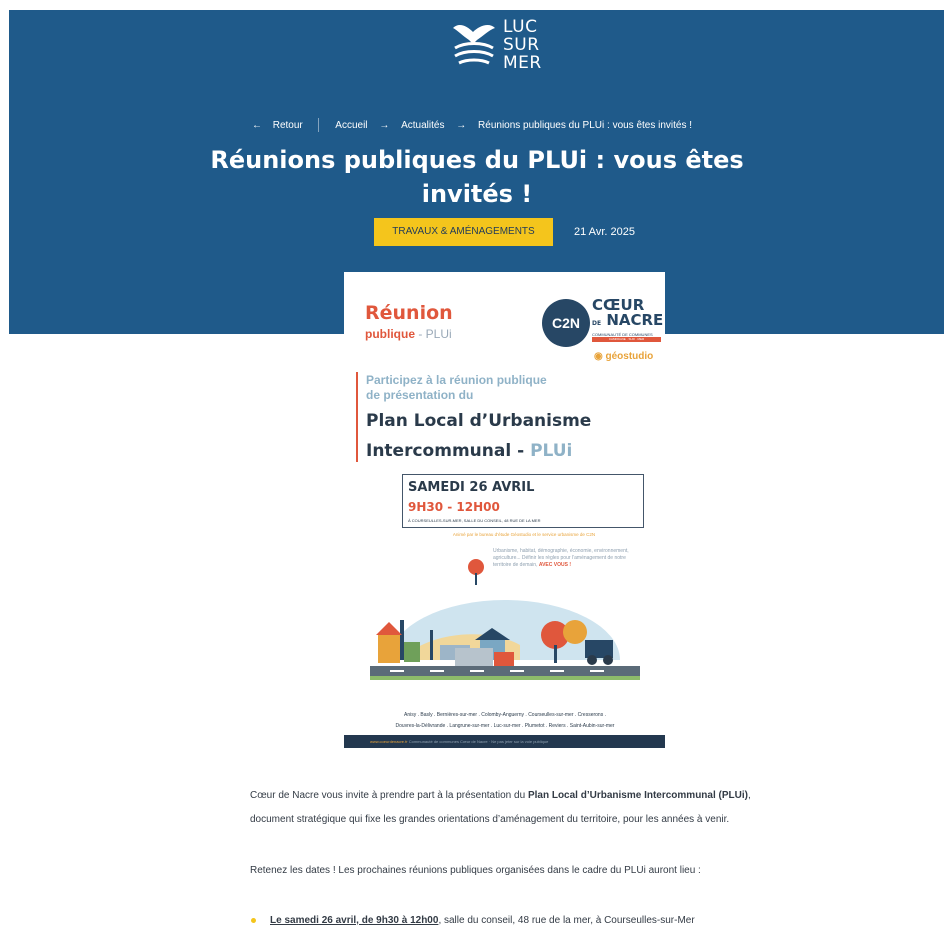  I want to click on poster-accent-bar, so click(357, 417).